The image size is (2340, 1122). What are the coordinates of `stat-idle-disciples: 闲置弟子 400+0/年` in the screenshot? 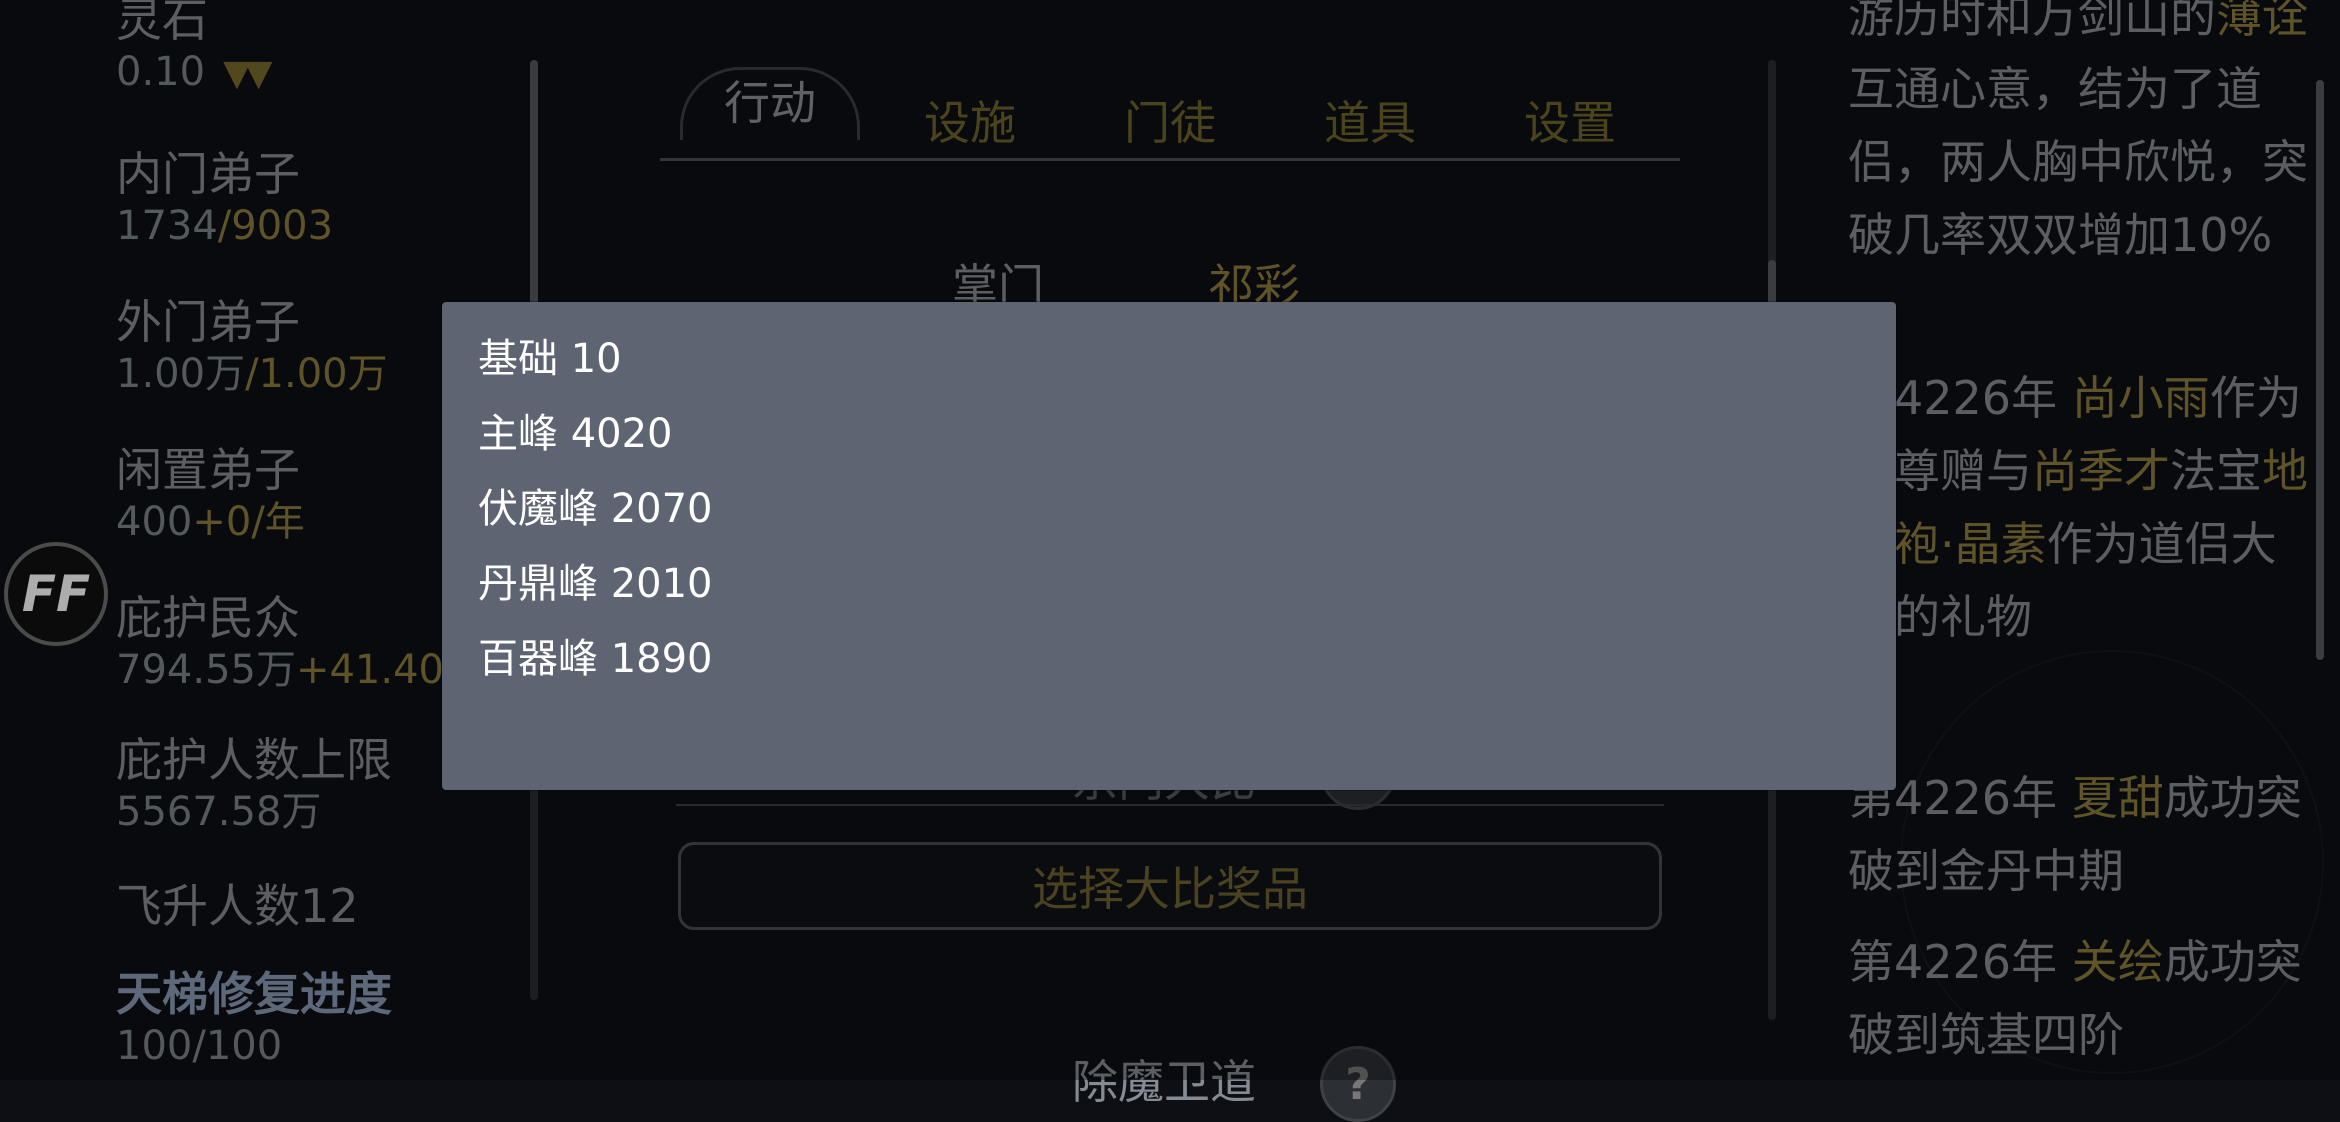 It's located at (210, 494).